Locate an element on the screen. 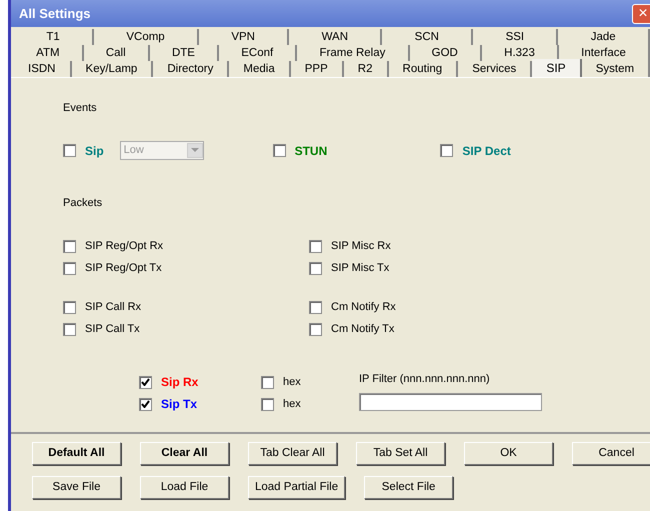 This screenshot has height=511, width=650. checkbox-label: Sip Tx is located at coordinates (179, 404).